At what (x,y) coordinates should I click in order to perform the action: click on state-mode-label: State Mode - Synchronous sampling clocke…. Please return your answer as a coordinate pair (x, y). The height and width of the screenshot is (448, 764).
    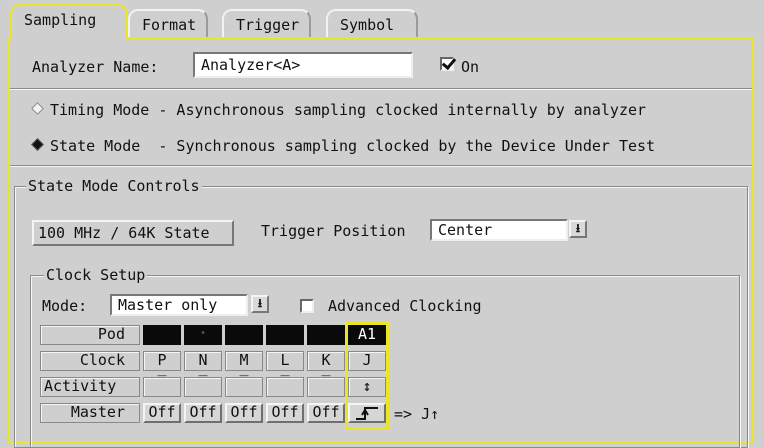
    Looking at the image, I should click on (353, 146).